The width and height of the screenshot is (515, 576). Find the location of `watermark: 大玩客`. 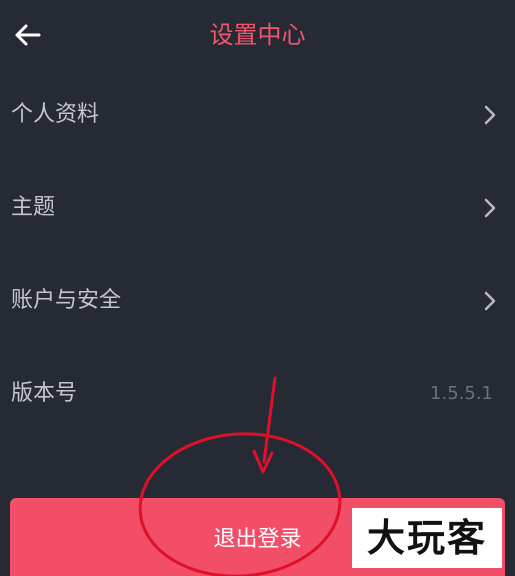

watermark: 大玩客 is located at coordinates (427, 538).